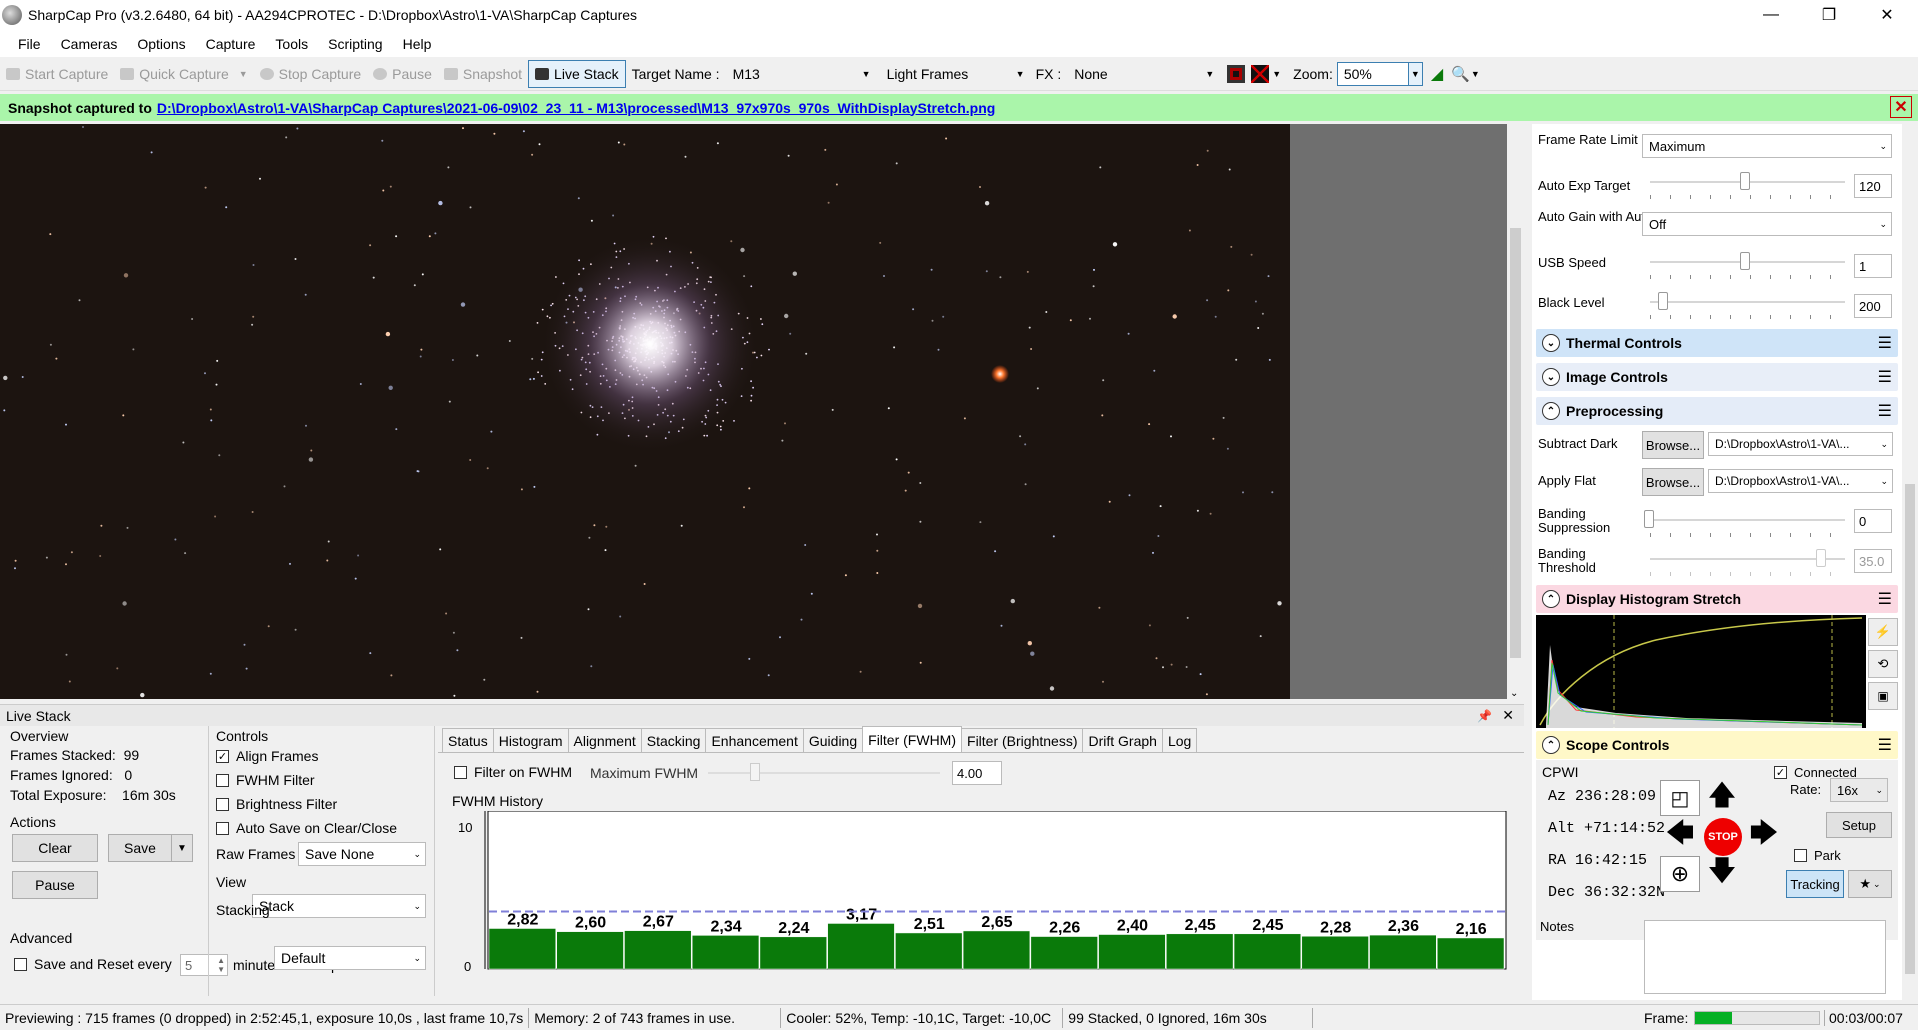 This screenshot has width=1918, height=1030. What do you see at coordinates (1870, 884) in the screenshot?
I see `favorite-target-button: ★ ⌄` at bounding box center [1870, 884].